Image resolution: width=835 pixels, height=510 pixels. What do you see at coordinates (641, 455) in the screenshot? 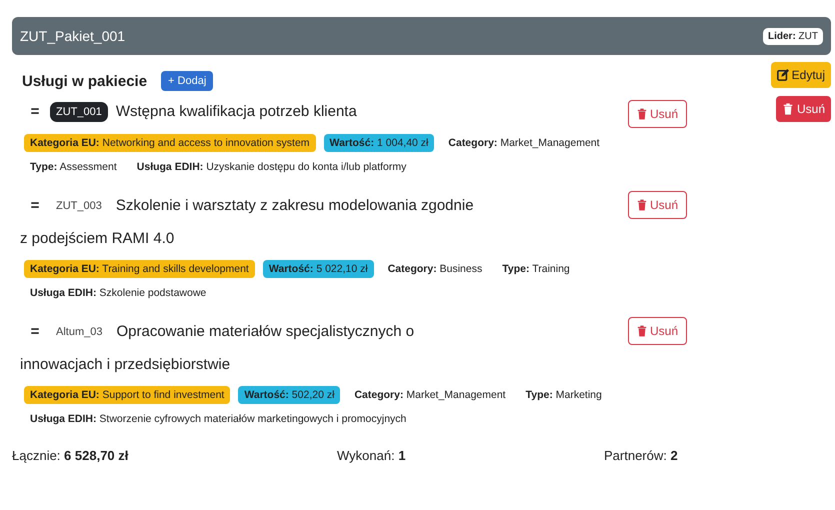
I see `summary-text: Partnerów: 2` at bounding box center [641, 455].